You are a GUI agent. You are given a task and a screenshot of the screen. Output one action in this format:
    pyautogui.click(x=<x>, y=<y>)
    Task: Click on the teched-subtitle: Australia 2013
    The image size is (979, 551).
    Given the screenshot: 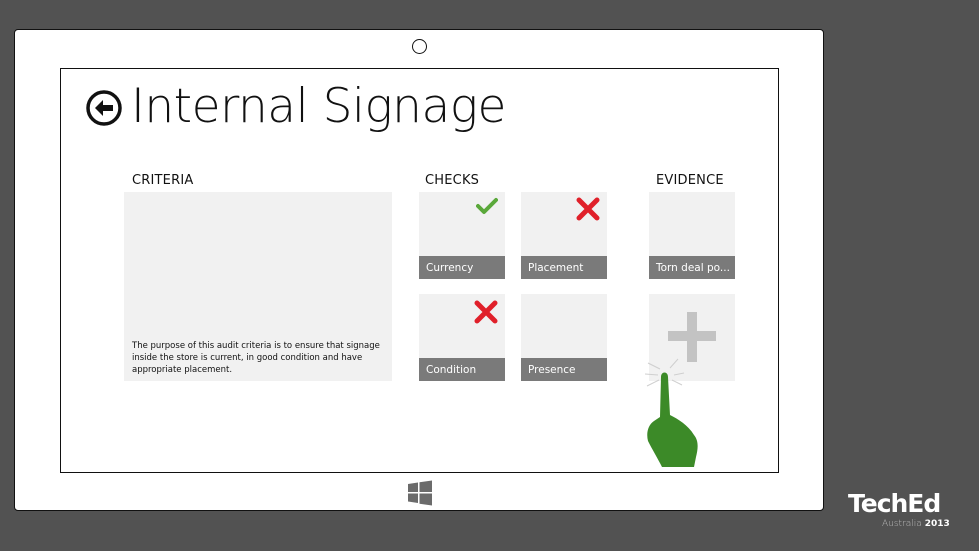 What is the action you would take?
    pyautogui.click(x=916, y=524)
    